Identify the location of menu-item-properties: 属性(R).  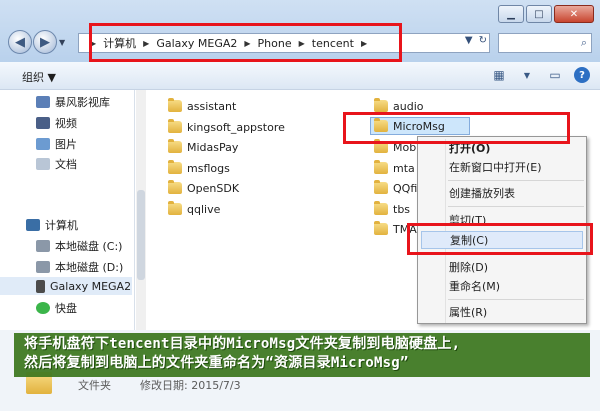
(502, 312).